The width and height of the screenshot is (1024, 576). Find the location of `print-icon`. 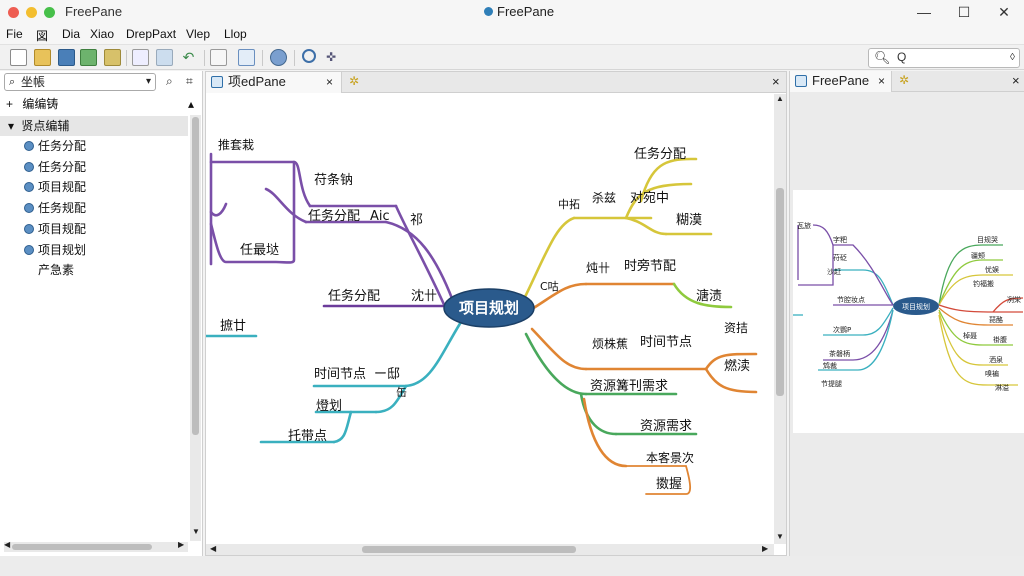

print-icon is located at coordinates (112, 57).